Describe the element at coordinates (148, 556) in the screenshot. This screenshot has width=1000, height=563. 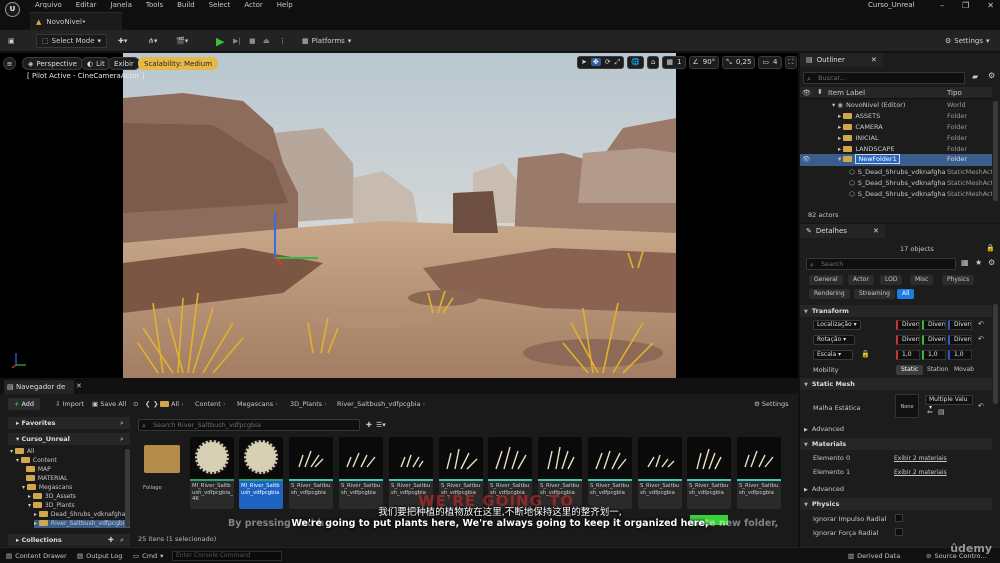
I see `cmd-dropdown: ▭ Cmd ▾` at that location.